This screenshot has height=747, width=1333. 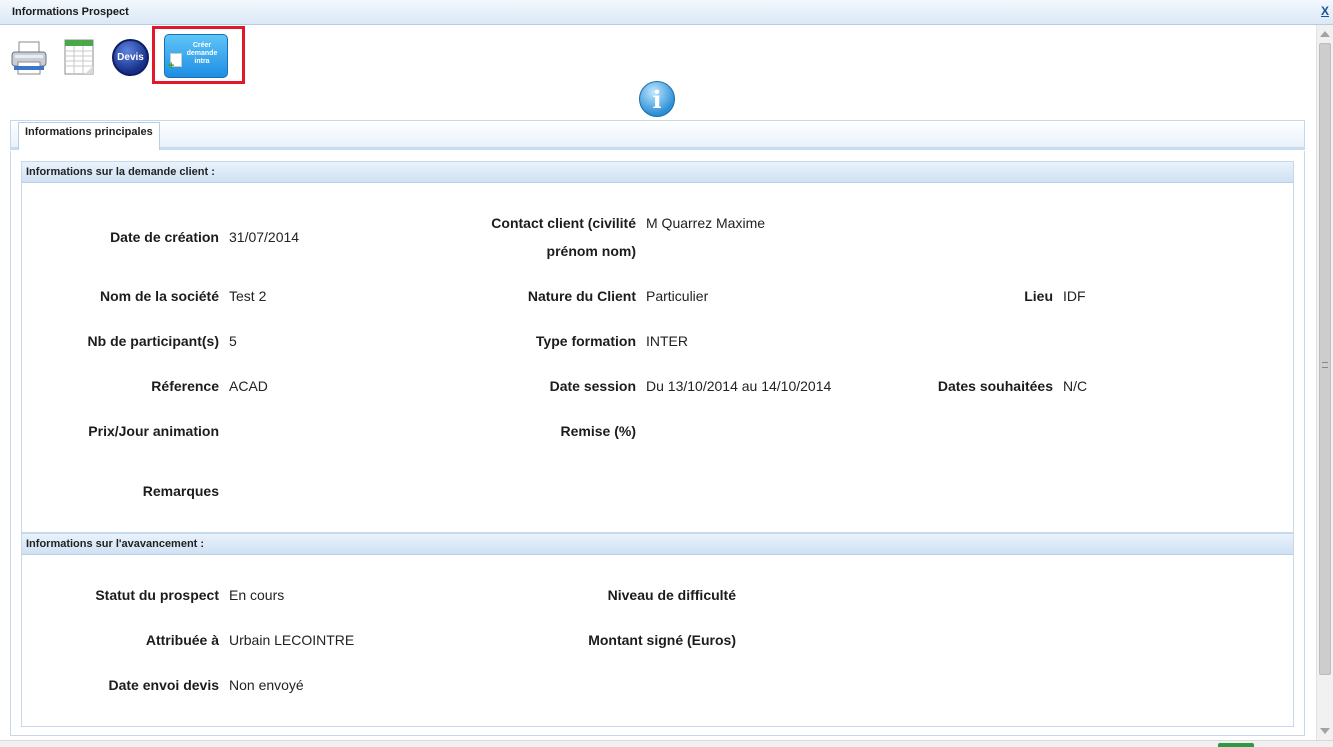 I want to click on devis-button: Devis, so click(x=130, y=57).